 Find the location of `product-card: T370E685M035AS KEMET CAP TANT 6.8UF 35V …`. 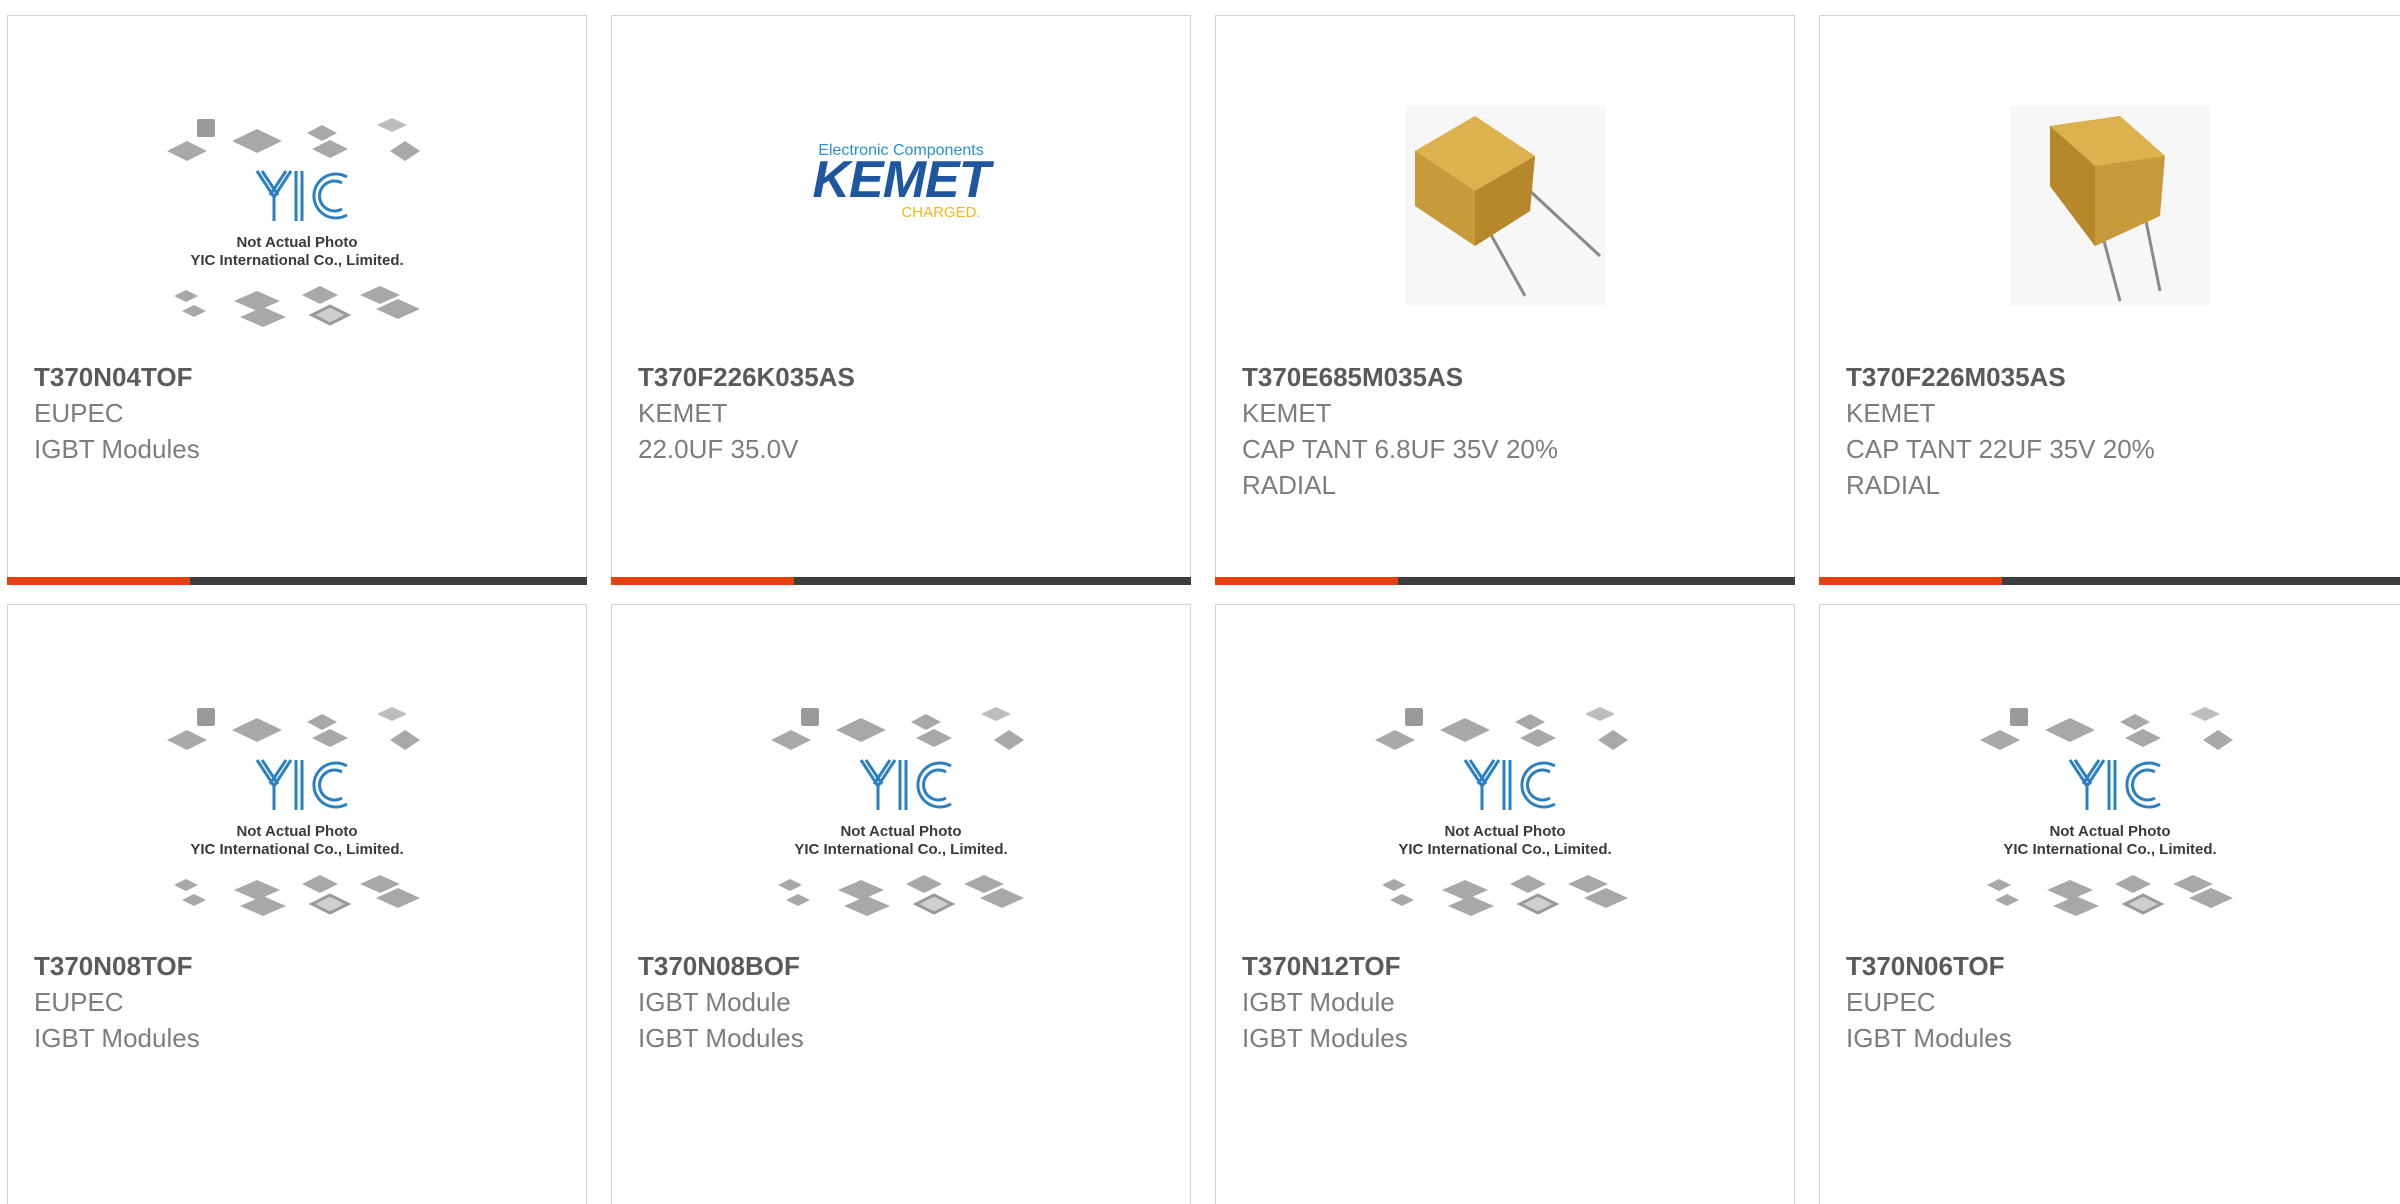

product-card: T370E685M035AS KEMET CAP TANT 6.8UF 35V … is located at coordinates (1505, 300).